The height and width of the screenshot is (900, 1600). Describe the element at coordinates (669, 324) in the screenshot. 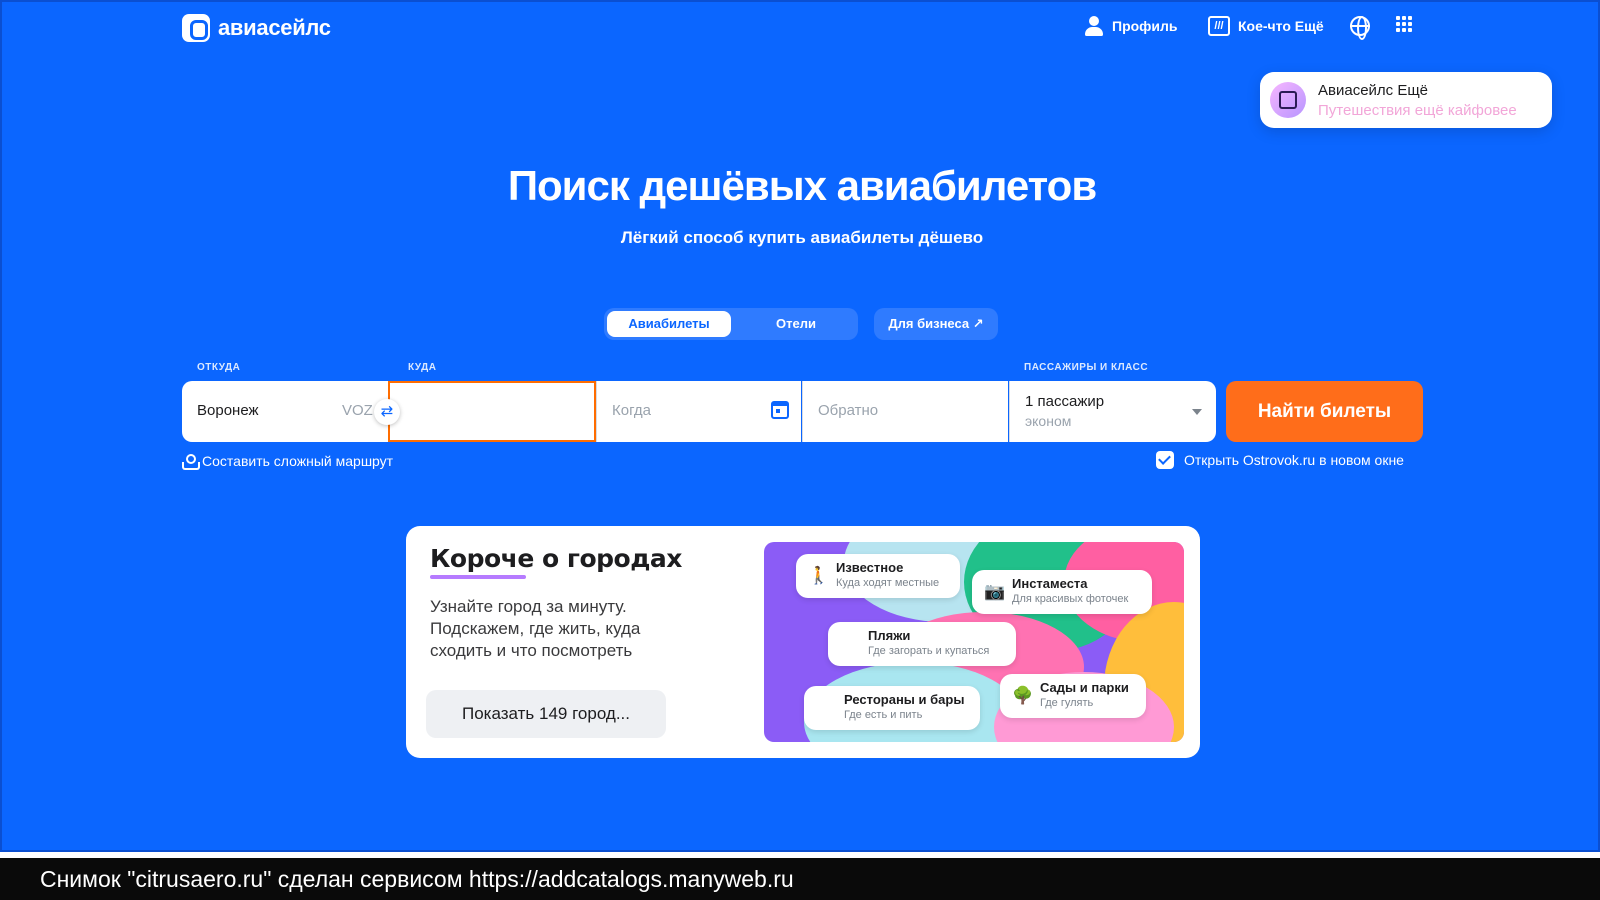

I see `tab-flights: Авиабилеты` at that location.